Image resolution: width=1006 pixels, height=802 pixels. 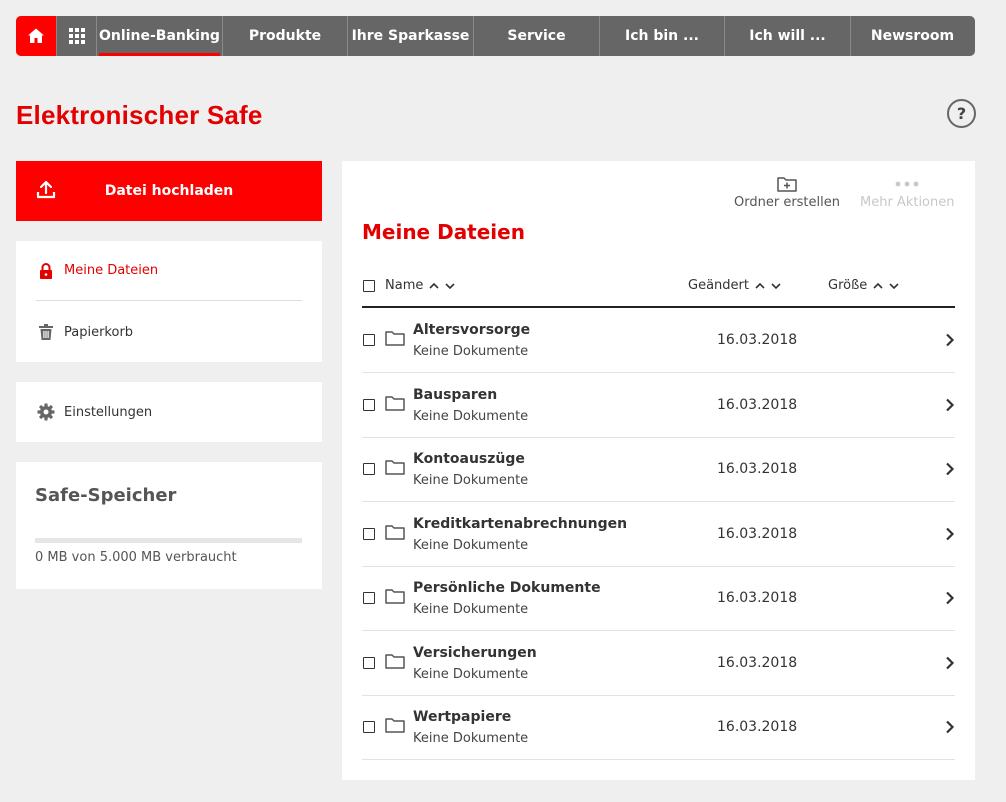 I want to click on trash-icon, so click(x=46, y=332).